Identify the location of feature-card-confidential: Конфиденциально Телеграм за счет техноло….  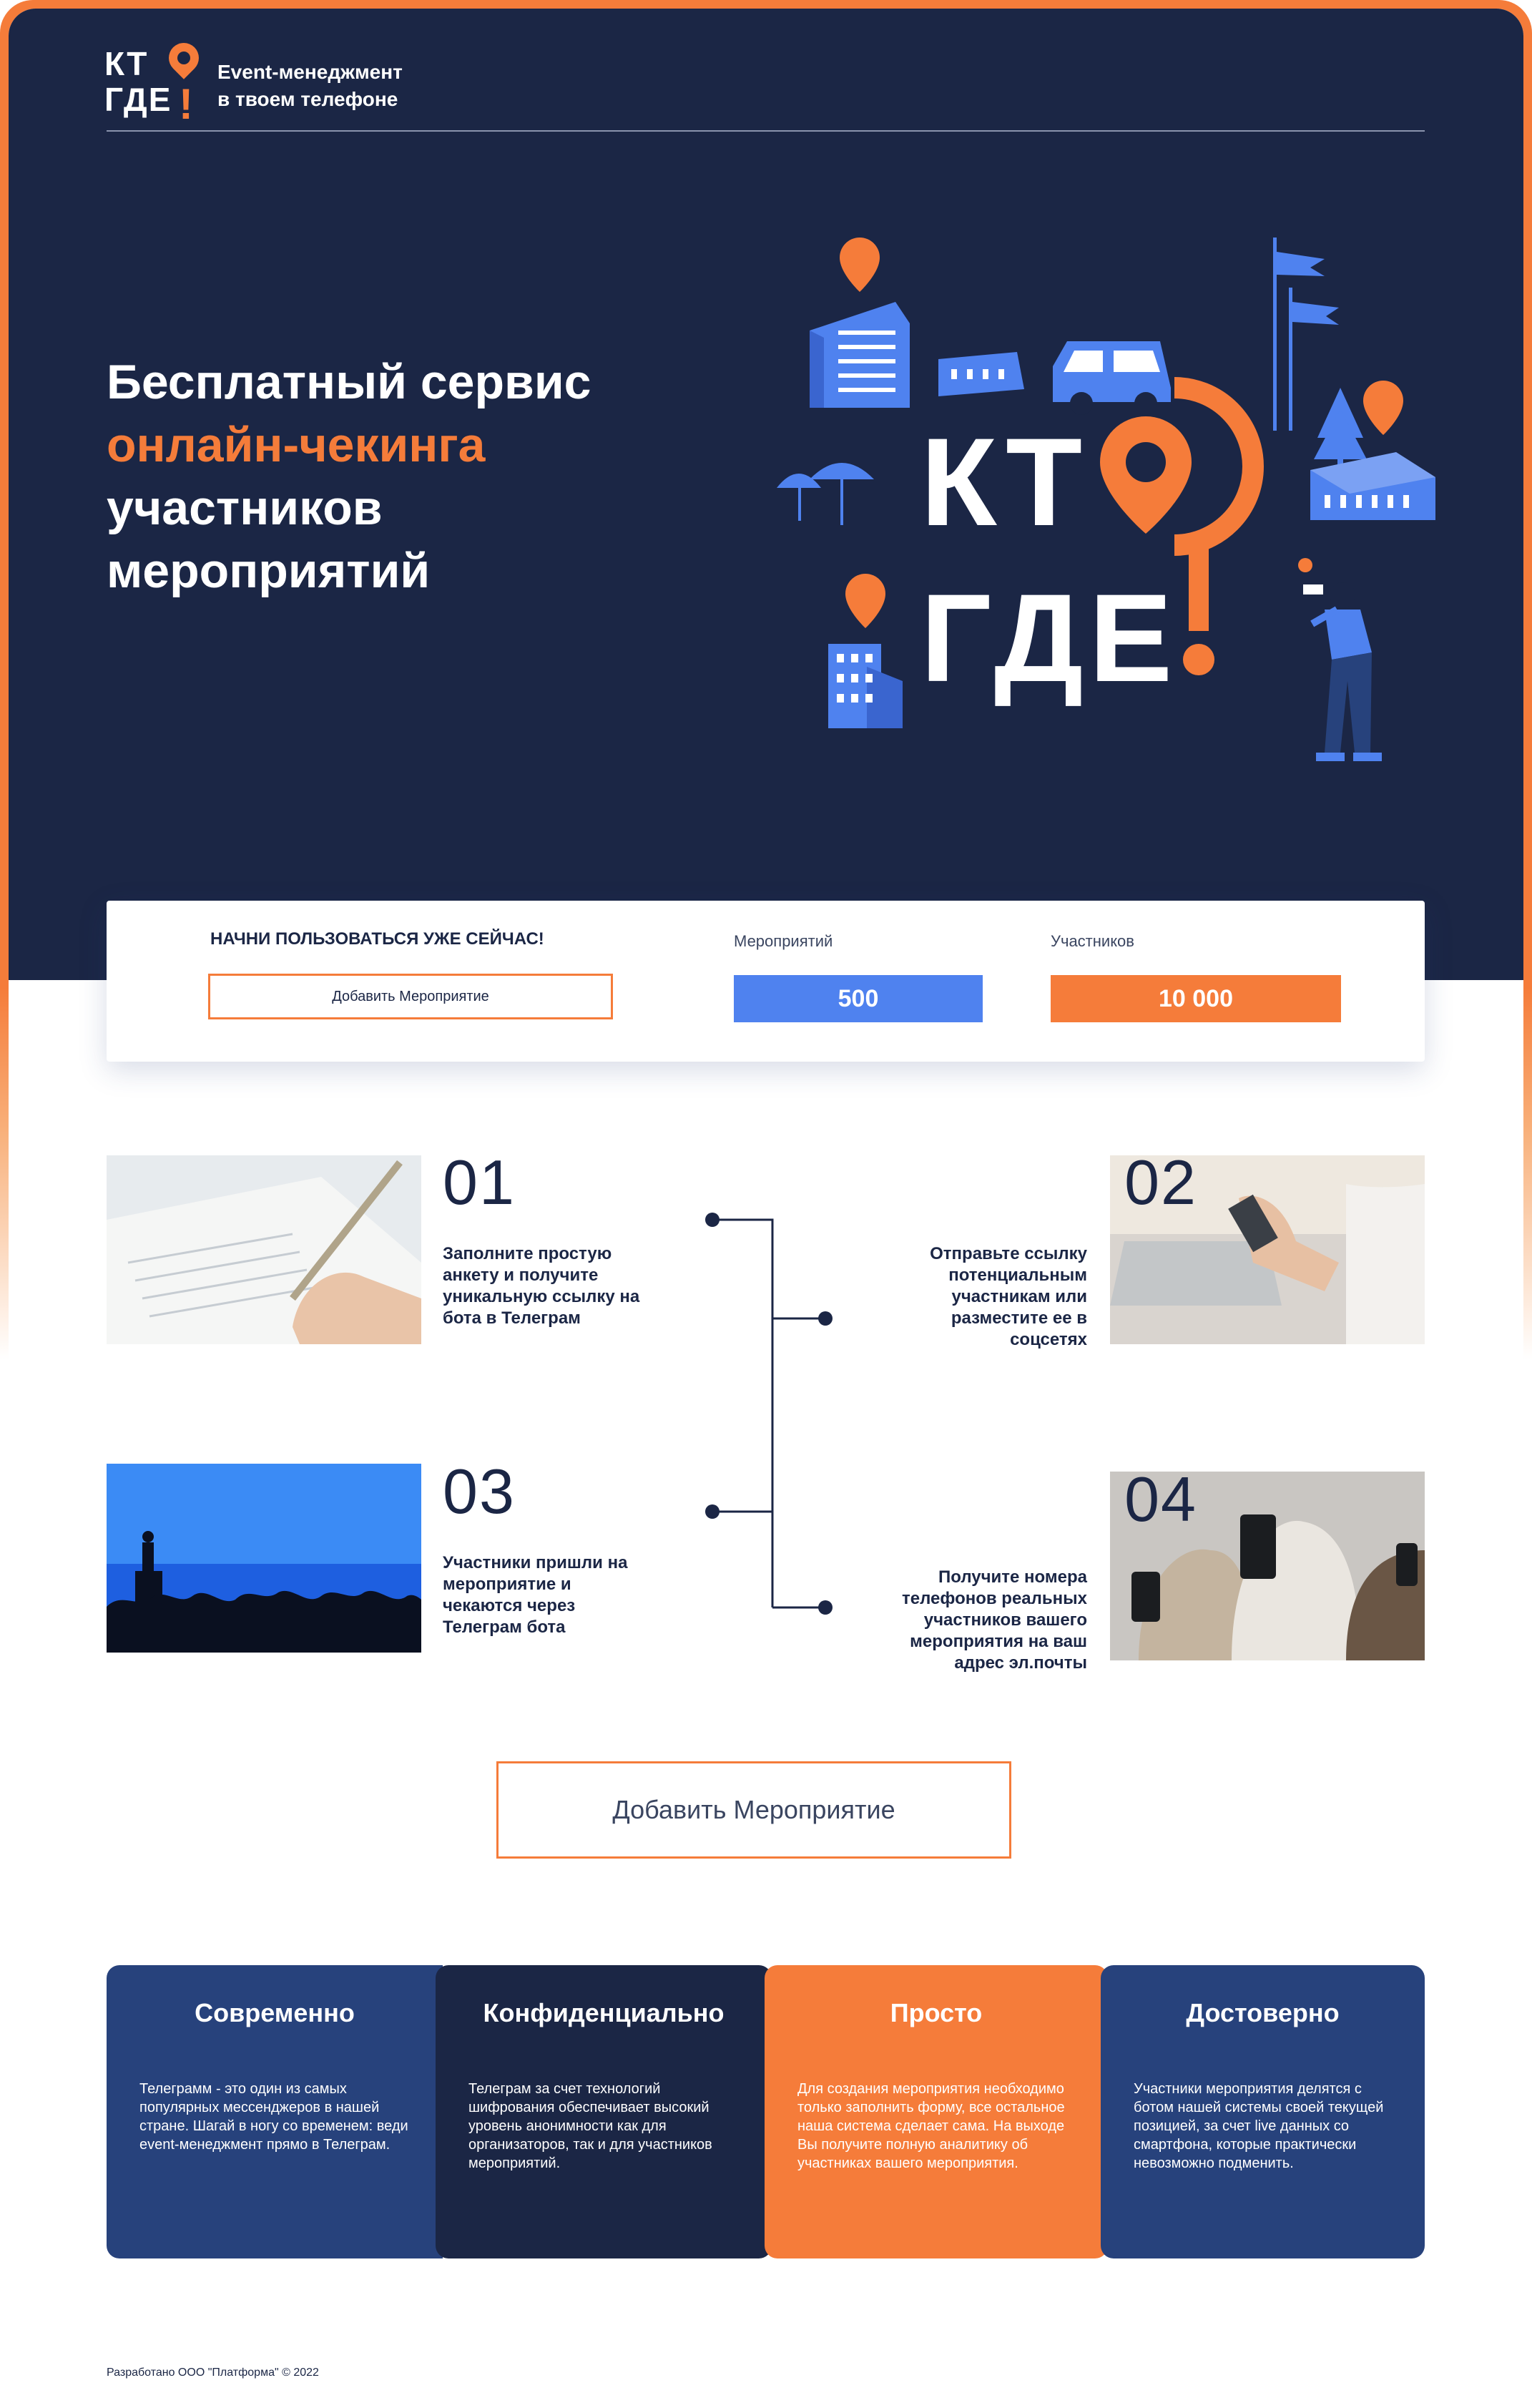
(604, 2111).